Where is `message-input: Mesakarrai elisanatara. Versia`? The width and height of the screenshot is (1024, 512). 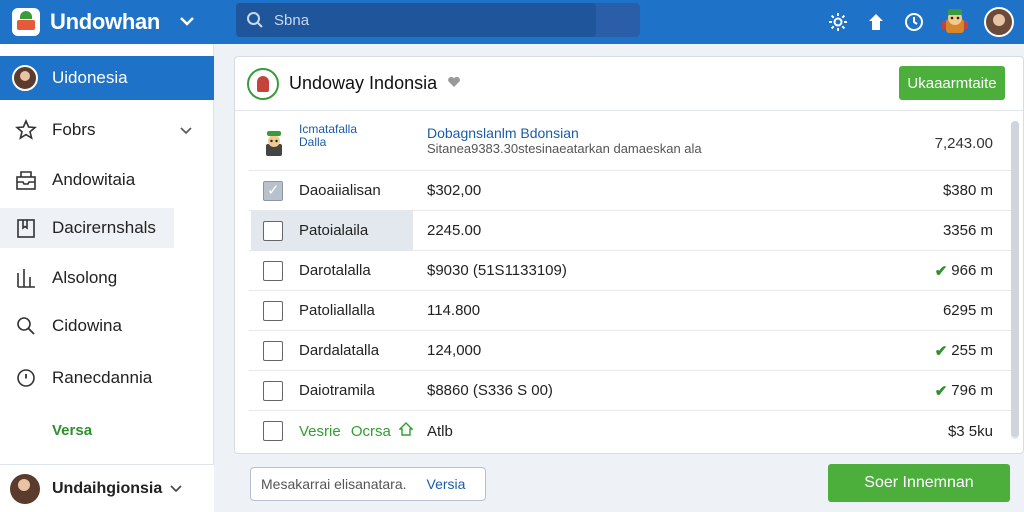
message-input: Mesakarrai elisanatara. Versia is located at coordinates (368, 484).